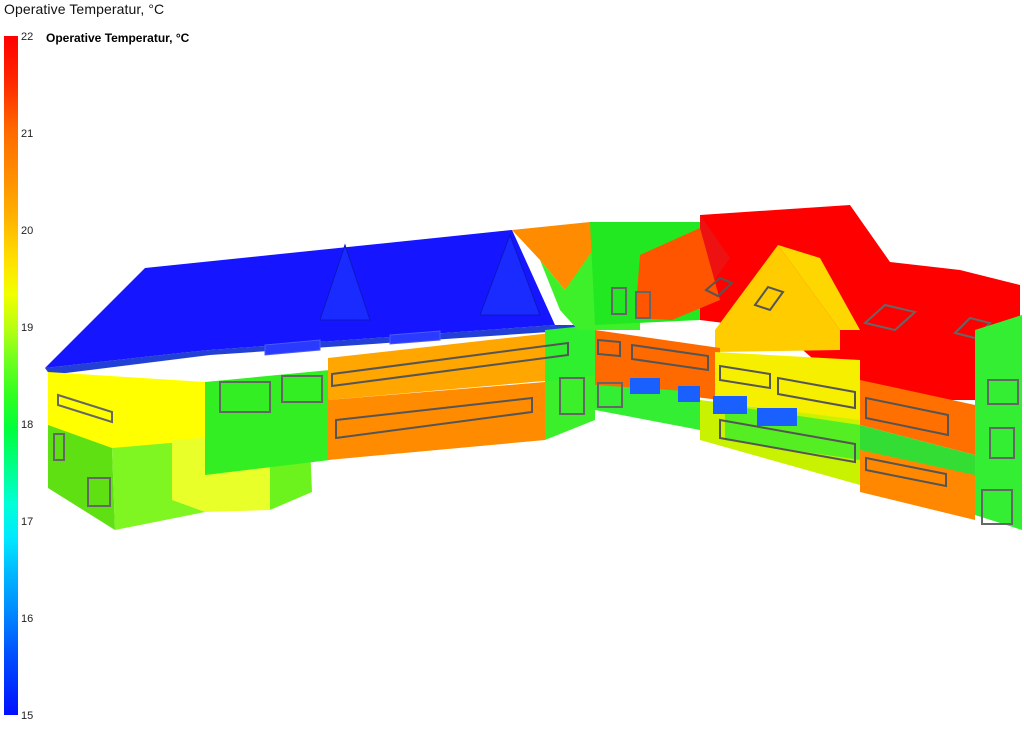 The width and height of the screenshot is (1024, 729). Describe the element at coordinates (570, 353) in the screenshot. I see `west-facade-end-green` at that location.